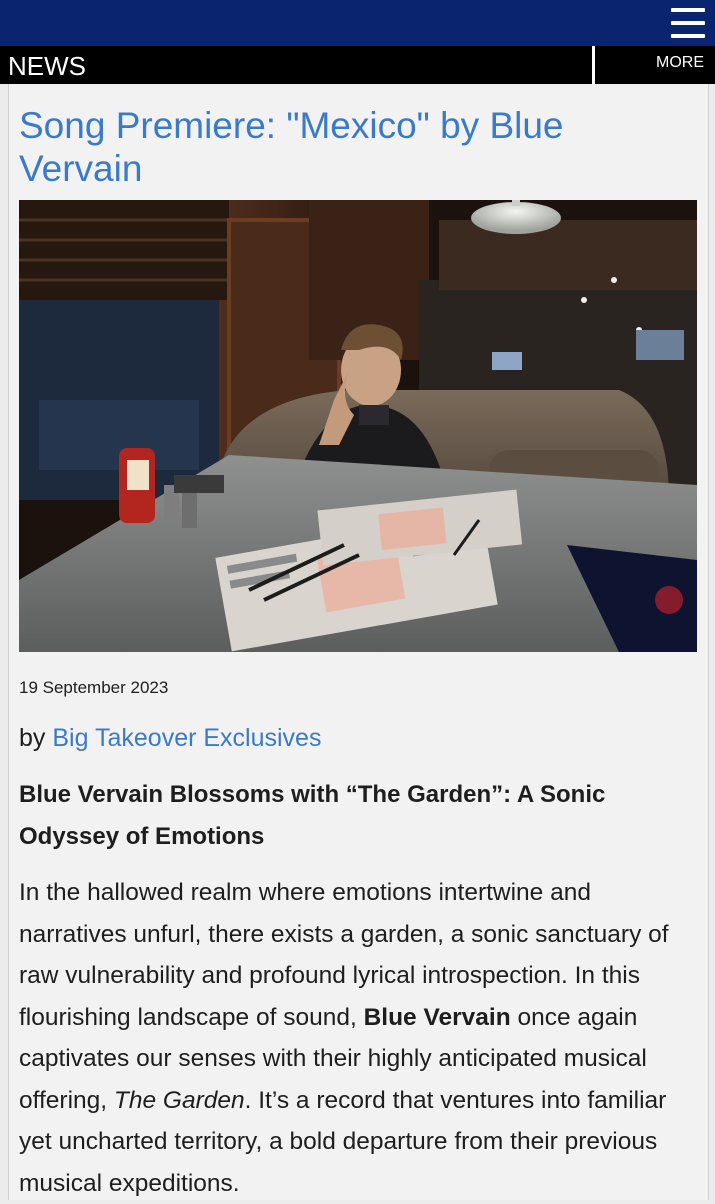 The image size is (715, 1204). What do you see at coordinates (94, 687) in the screenshot?
I see `article-date: 19 September 2023` at bounding box center [94, 687].